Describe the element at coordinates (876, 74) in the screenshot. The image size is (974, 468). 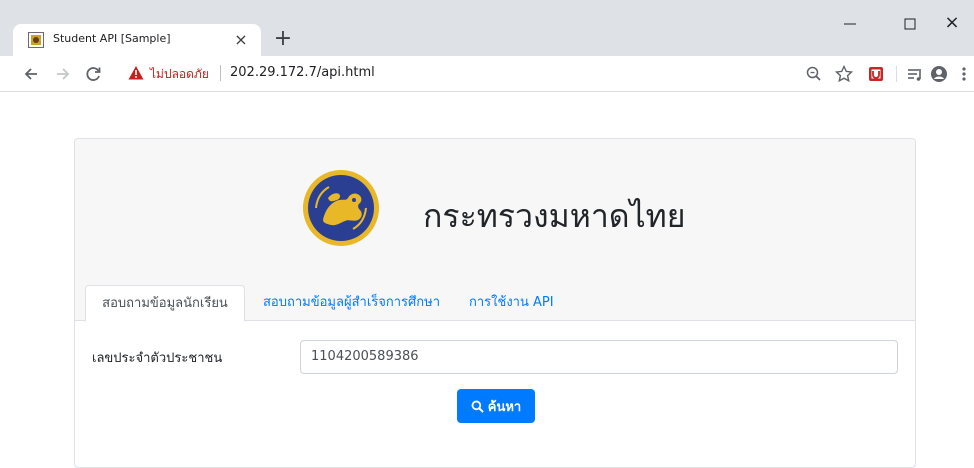
I see `extension-icon` at that location.